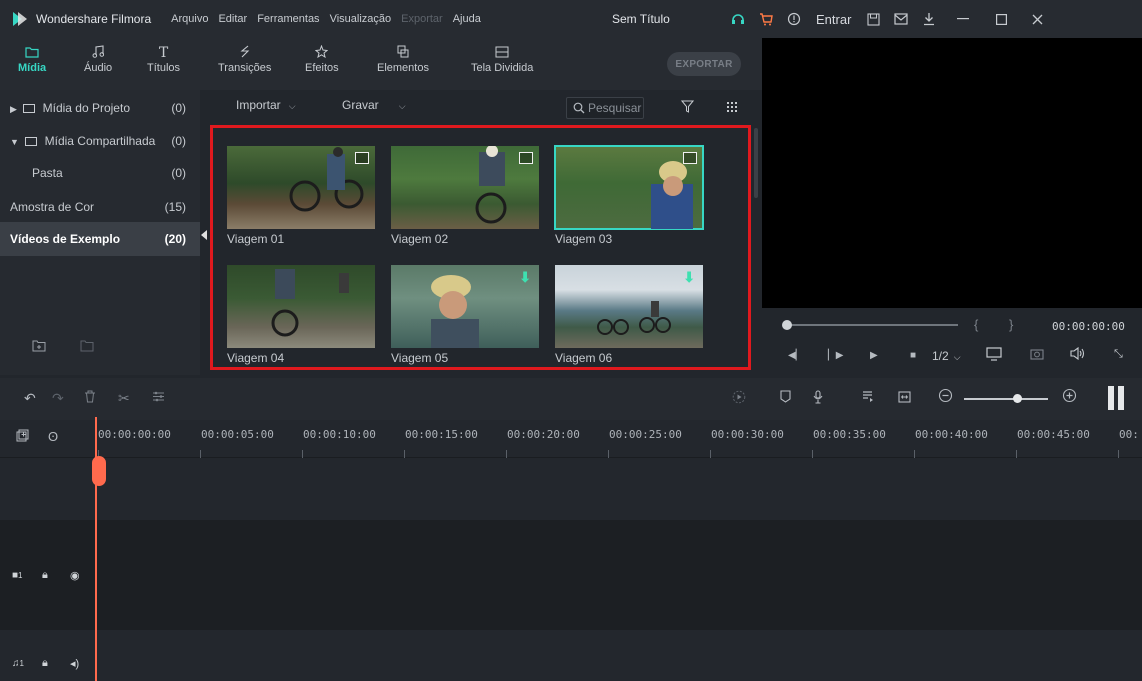 The image size is (1142, 681). What do you see at coordinates (946, 356) in the screenshot?
I see `quality-dropdown: 1/2 ⌵` at bounding box center [946, 356].